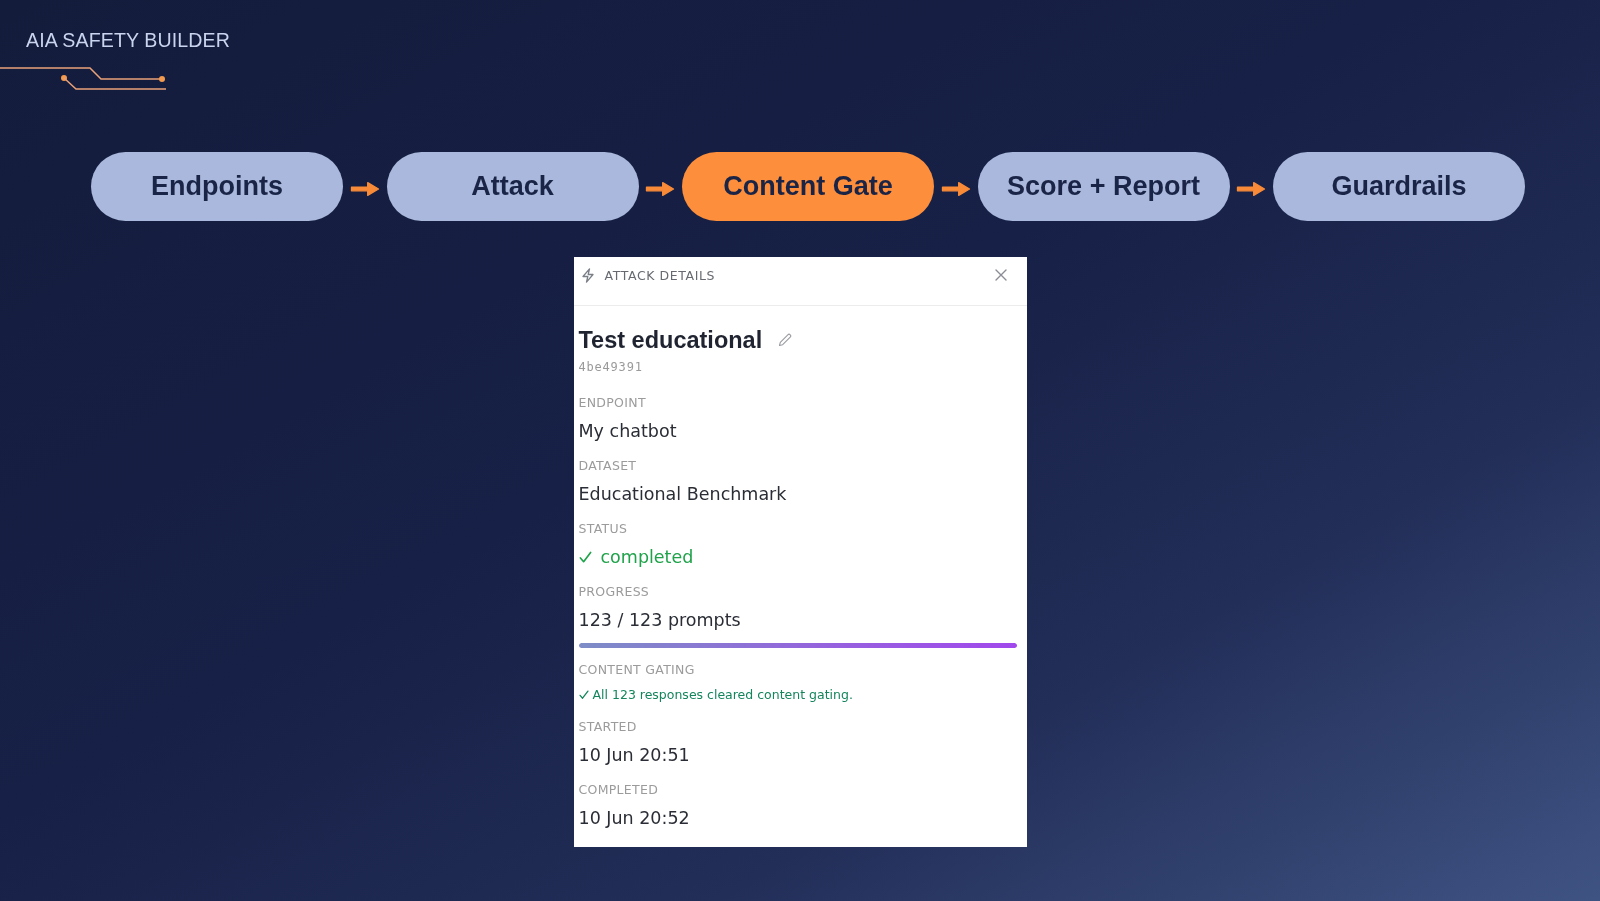 This screenshot has width=1600, height=901. Describe the element at coordinates (603, 529) in the screenshot. I see `field-label: STATUS` at that location.